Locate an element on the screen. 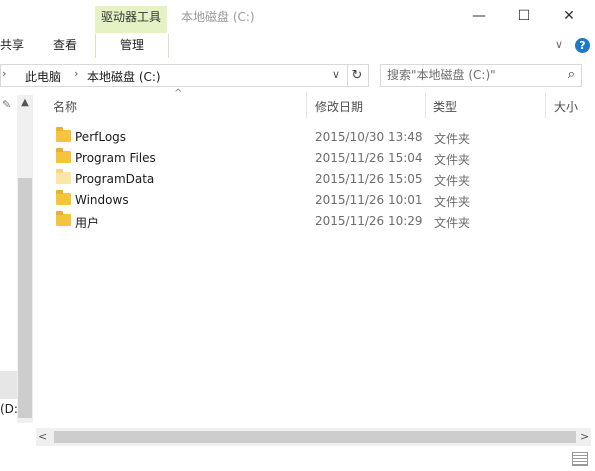  address-bar: › 此电脑 › 本地磁盘 (C:) ∨ is located at coordinates (174, 75).